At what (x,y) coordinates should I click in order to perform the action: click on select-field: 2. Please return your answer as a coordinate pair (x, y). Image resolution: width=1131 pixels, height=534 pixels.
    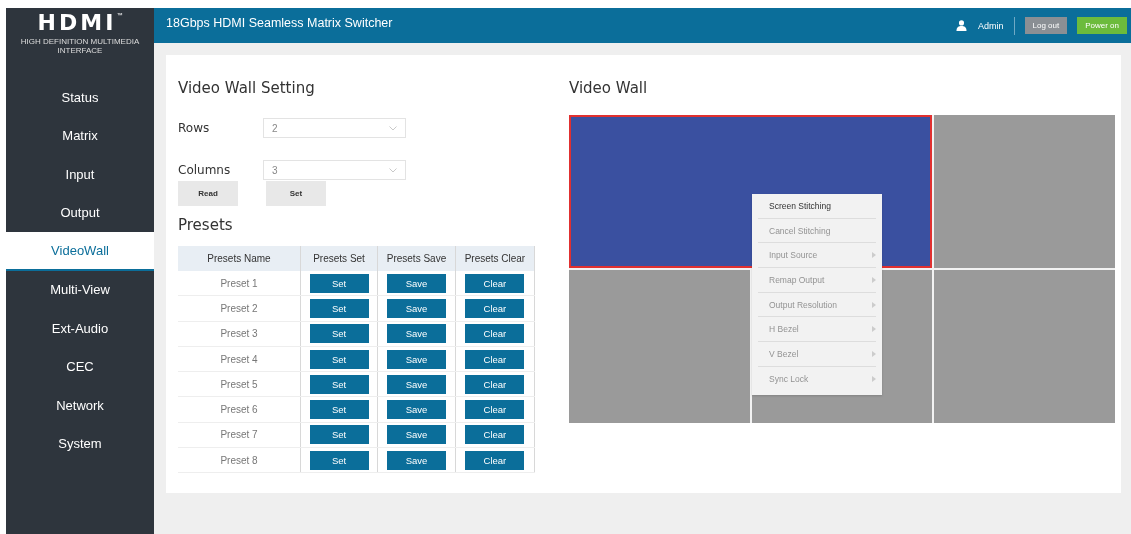
    Looking at the image, I should click on (334, 128).